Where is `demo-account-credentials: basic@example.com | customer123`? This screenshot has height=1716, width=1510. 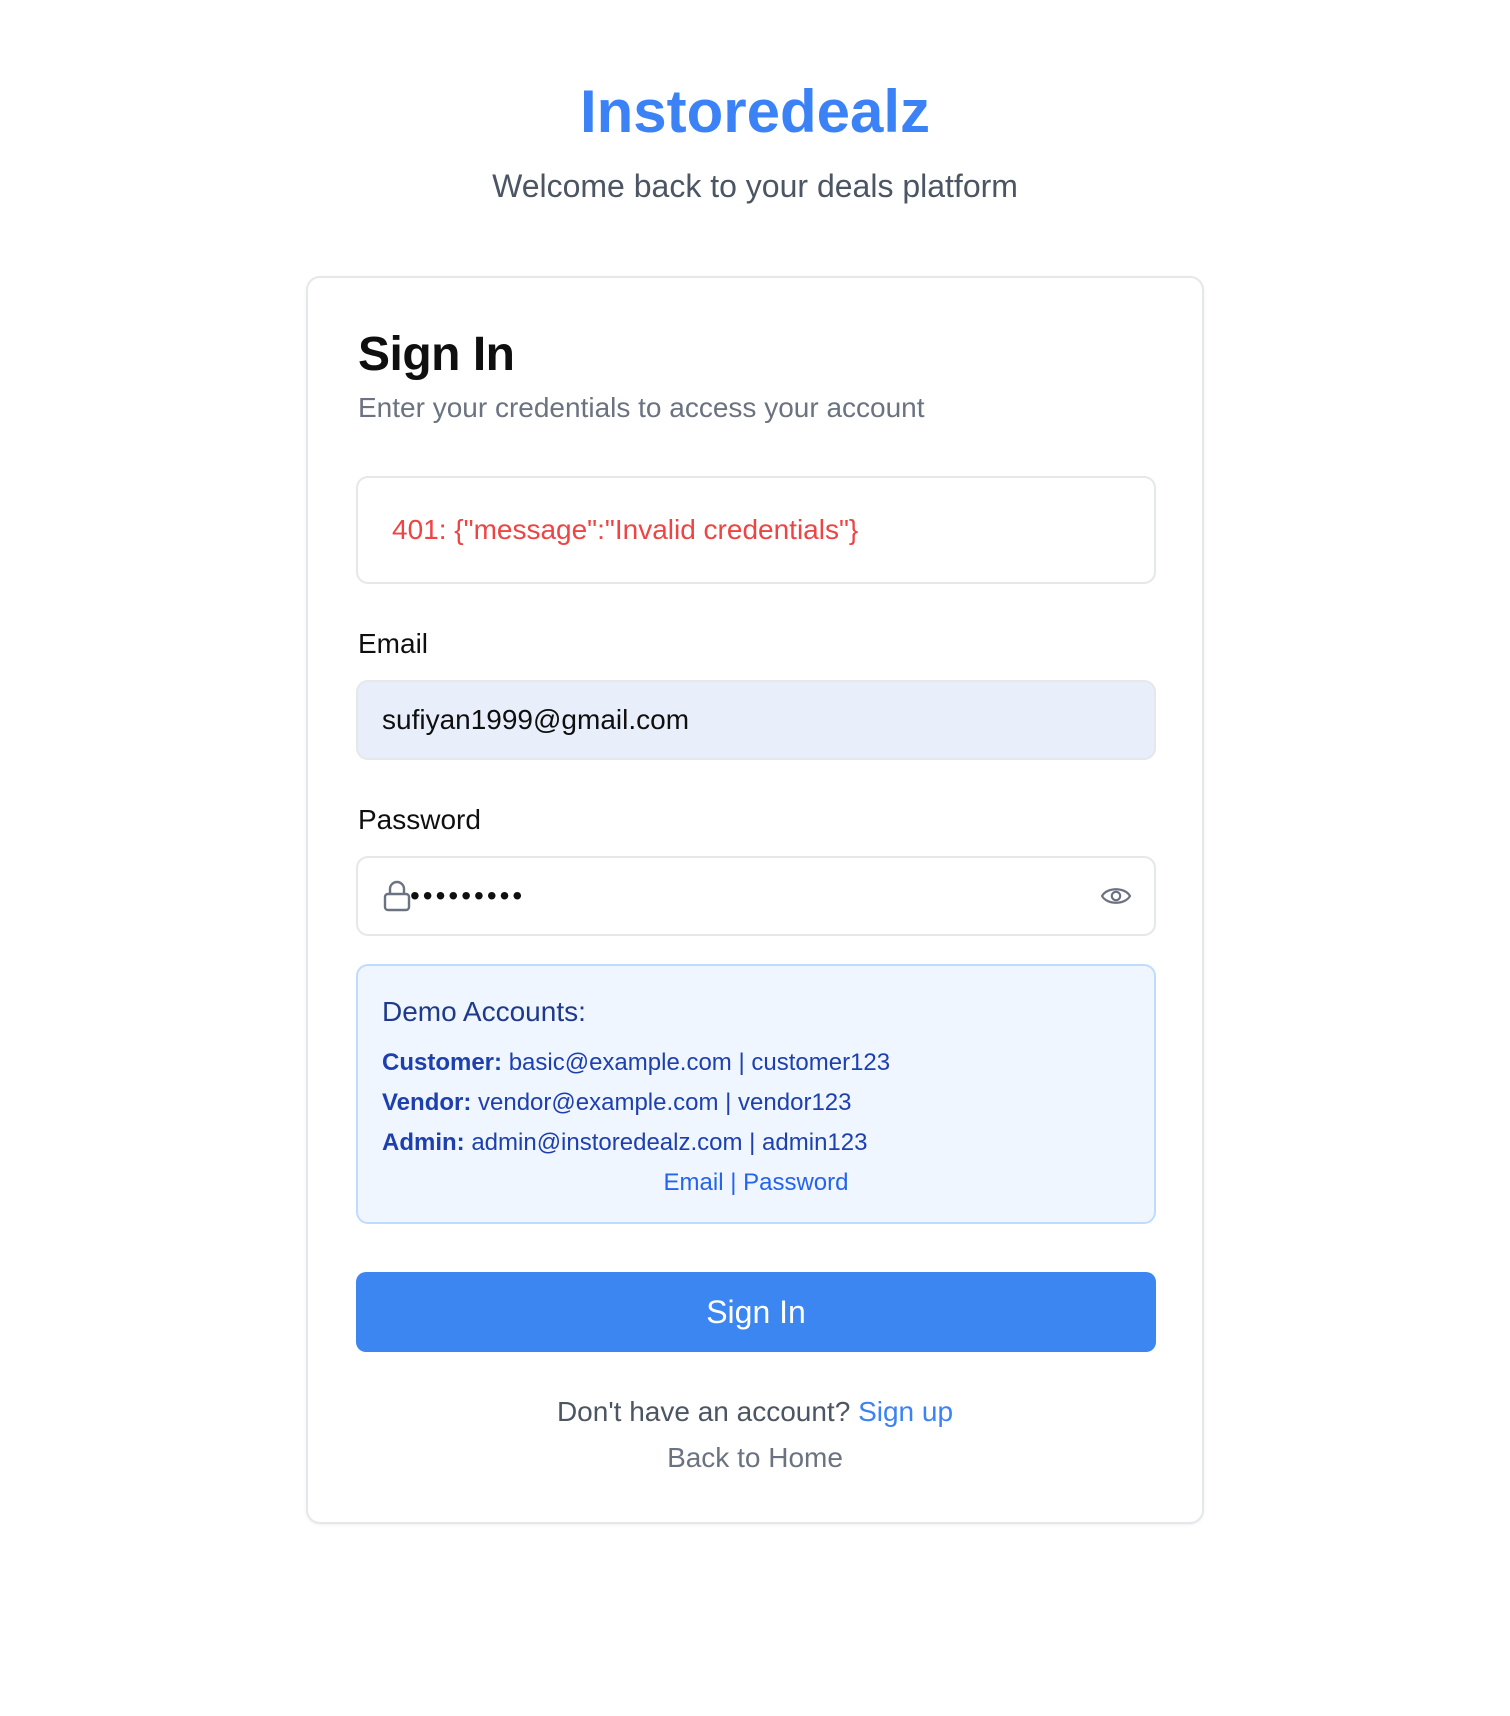
demo-account-credentials: basic@example.com | customer123 is located at coordinates (699, 1062).